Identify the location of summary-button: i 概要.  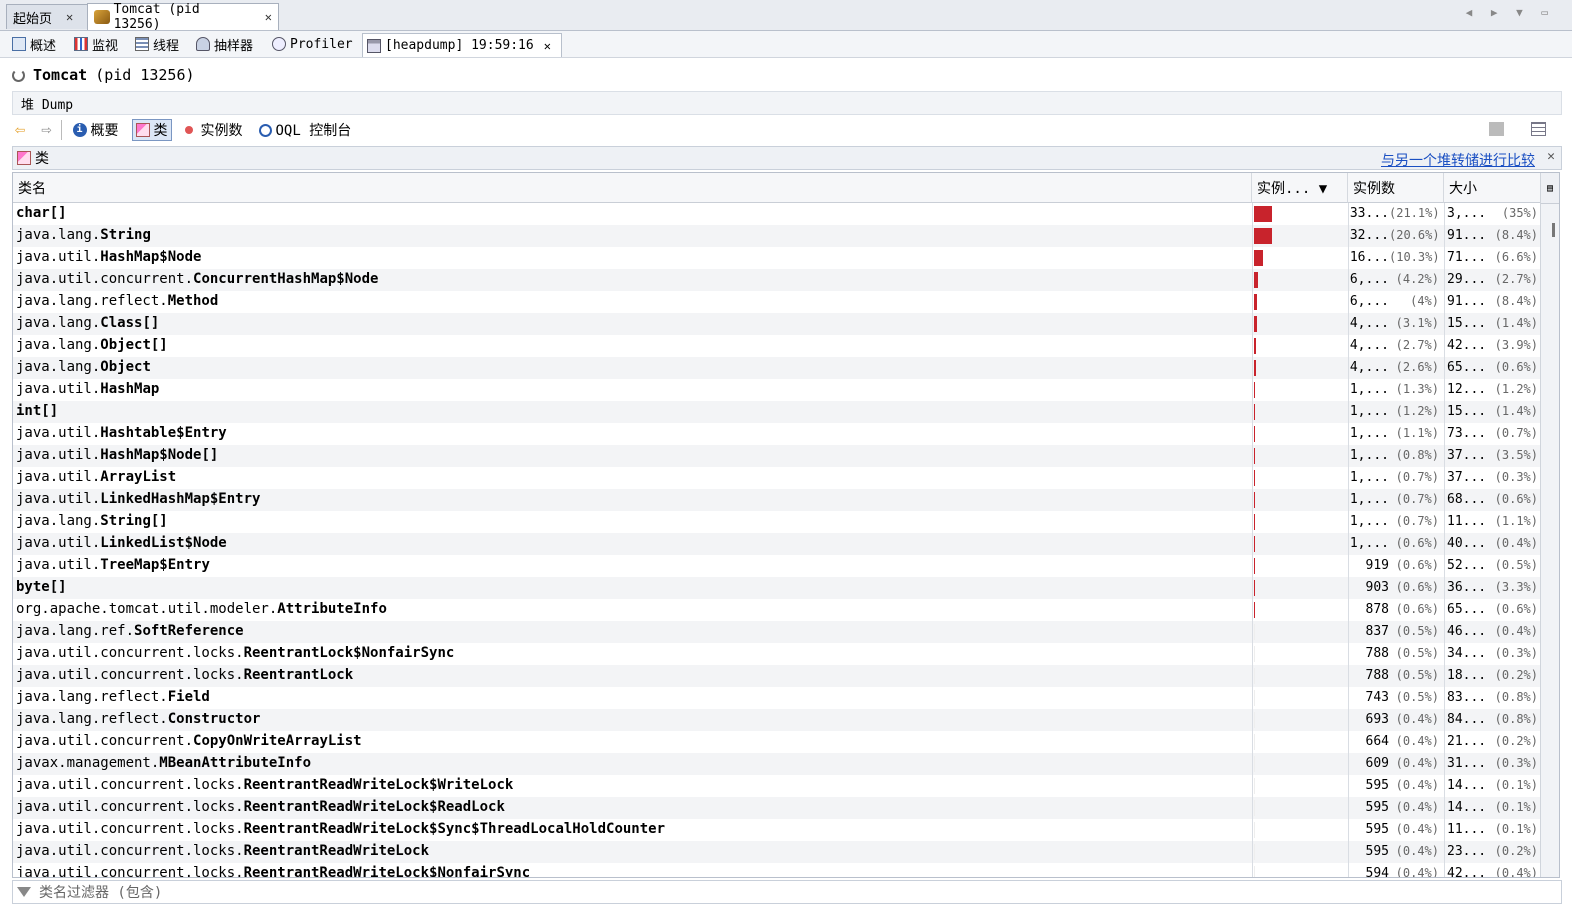
(96, 130).